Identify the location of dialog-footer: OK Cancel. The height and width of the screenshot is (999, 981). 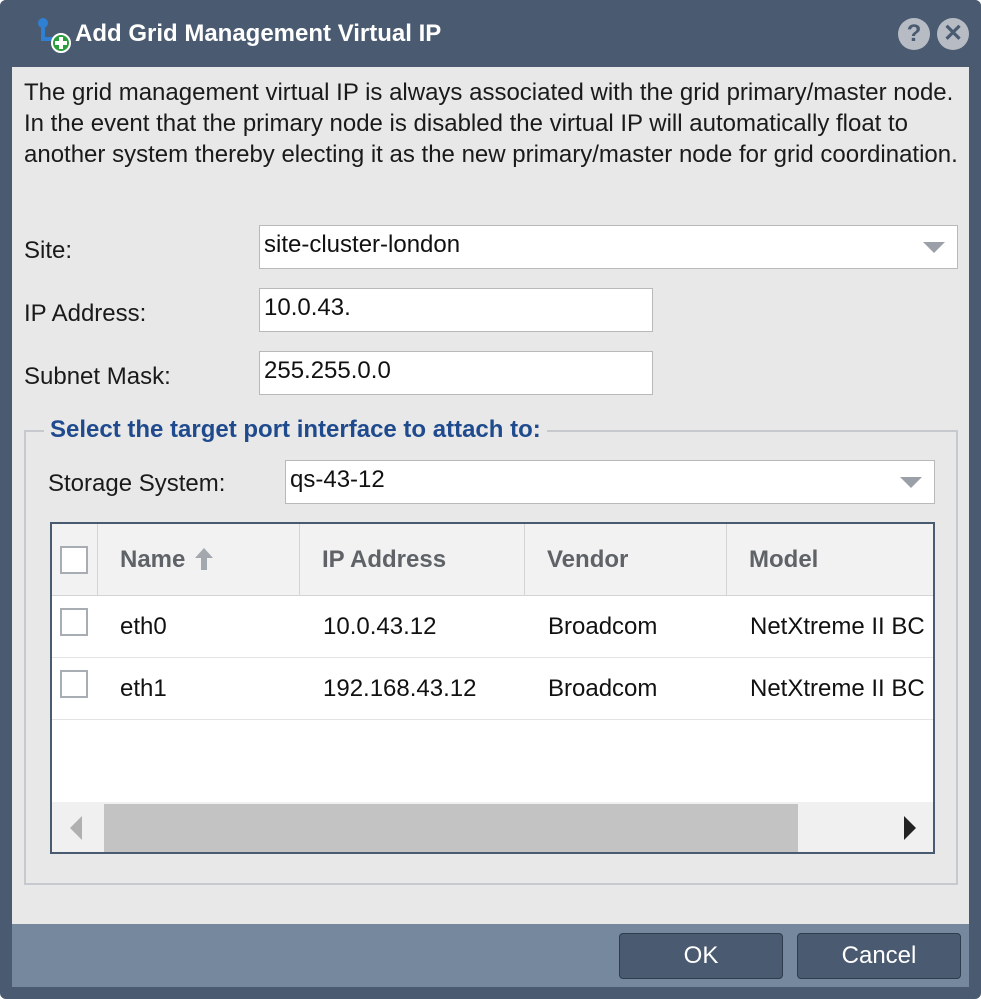
(490, 955).